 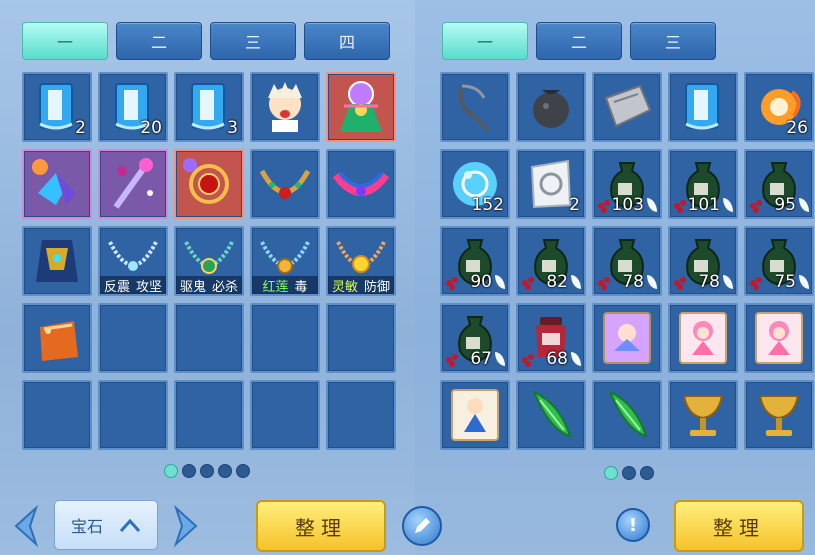 What do you see at coordinates (779, 261) in the screenshot?
I see `right-inventory-slot: 75` at bounding box center [779, 261].